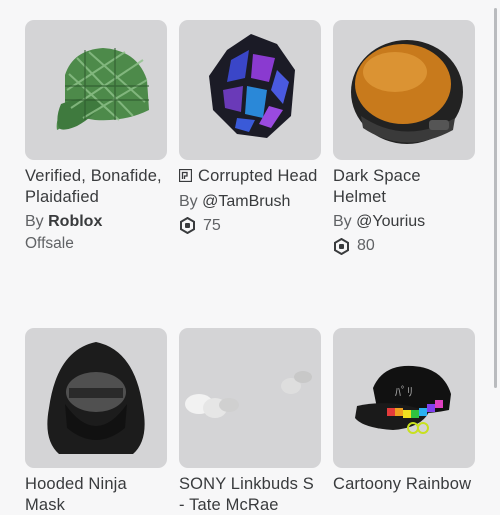  I want to click on rainbow-cap-icon: ﾊﾟﾘ, so click(403, 399).